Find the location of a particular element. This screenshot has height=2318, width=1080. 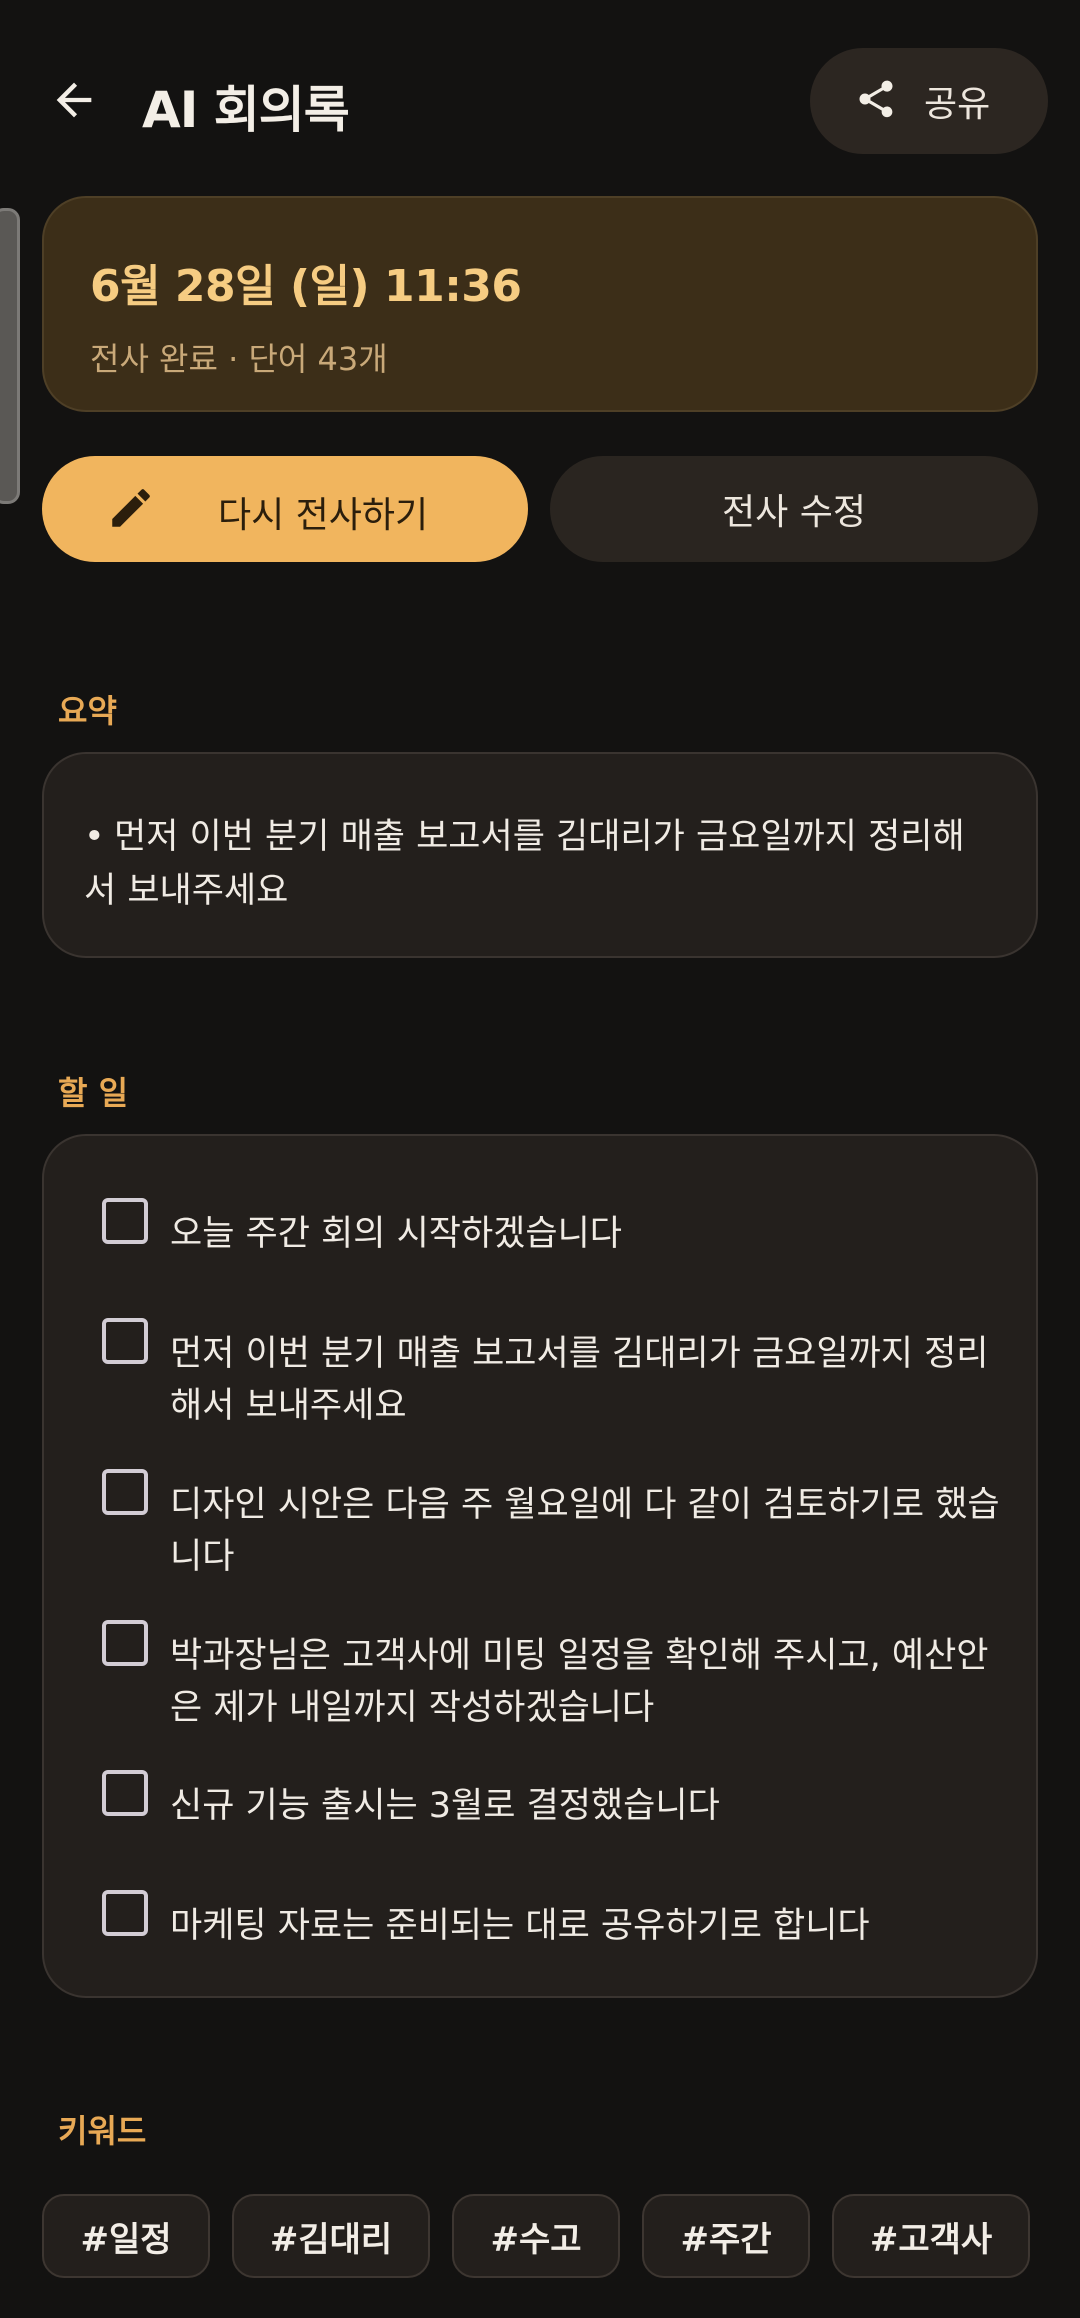

keyword-chip: #고객사 is located at coordinates (931, 2236).